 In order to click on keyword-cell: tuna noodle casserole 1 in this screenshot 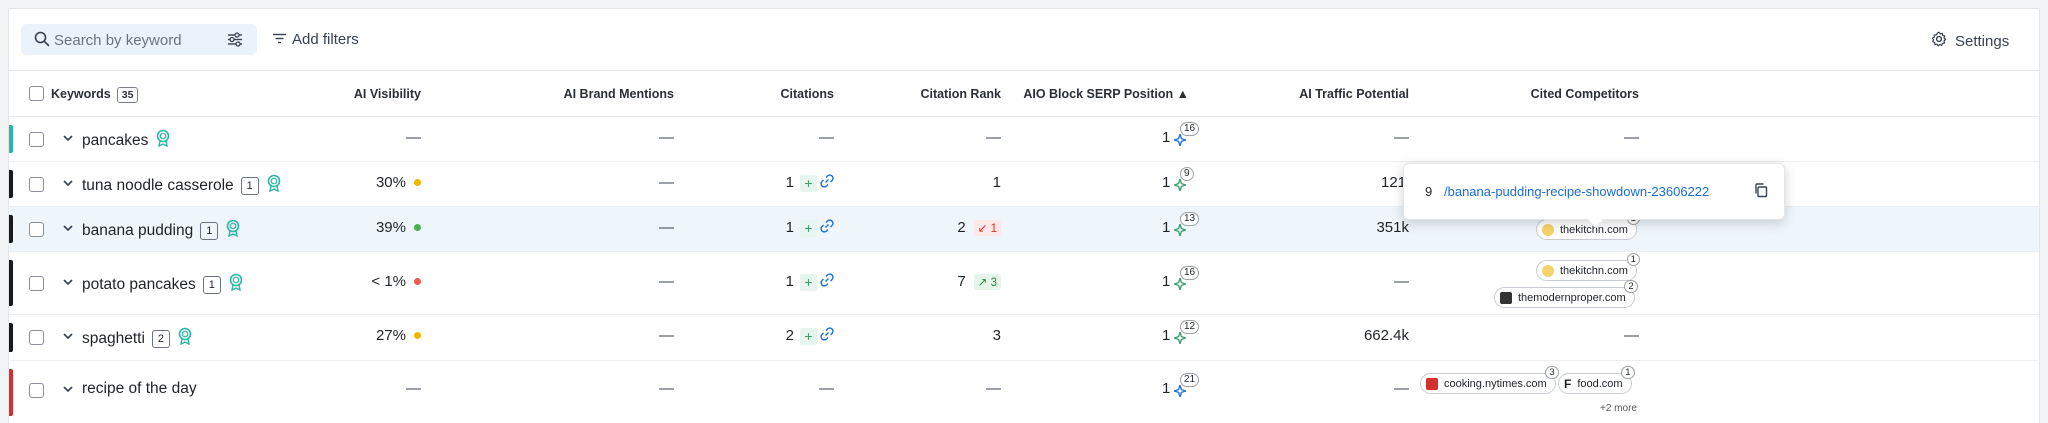, I will do `click(182, 185)`.